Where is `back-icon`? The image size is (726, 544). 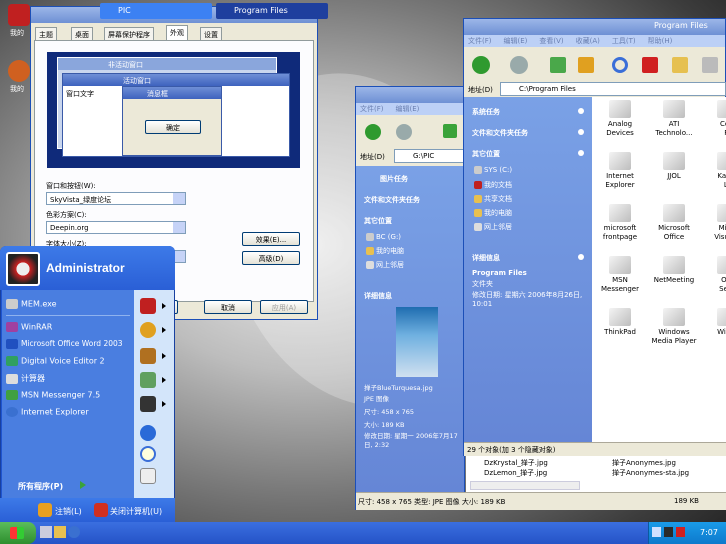
back-icon is located at coordinates (373, 132).